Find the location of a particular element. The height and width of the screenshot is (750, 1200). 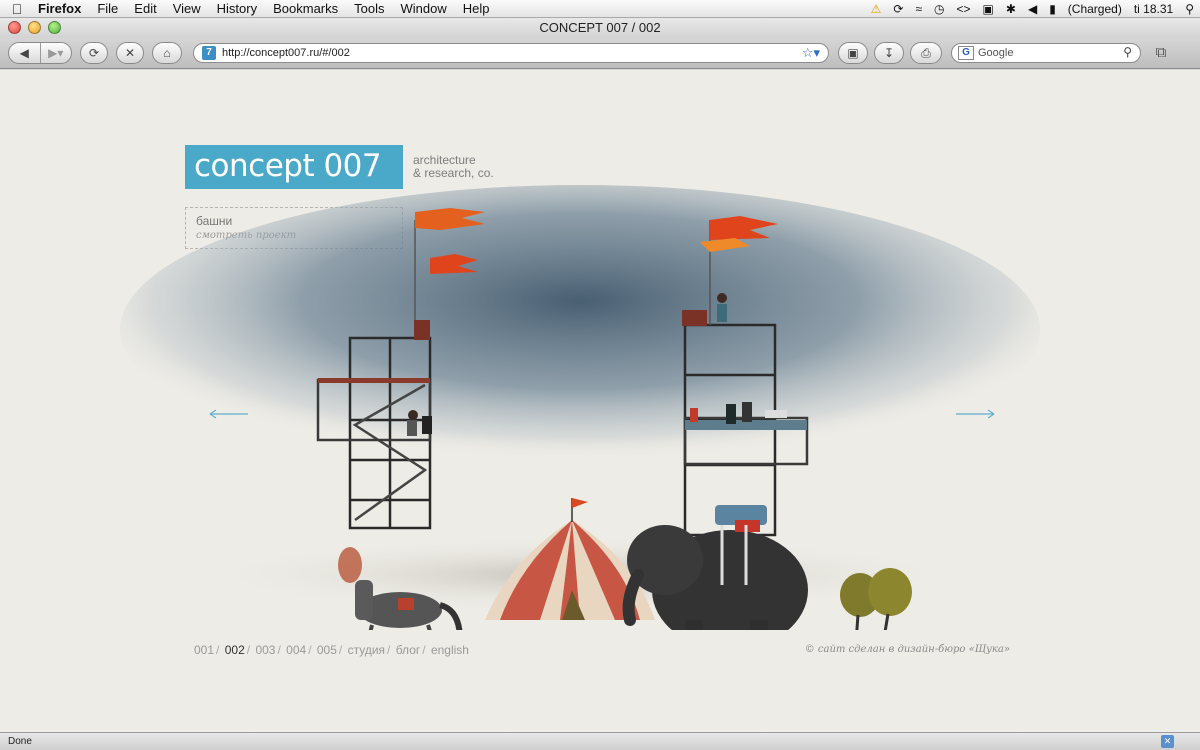

reload-button: ⟳ is located at coordinates (94, 53).